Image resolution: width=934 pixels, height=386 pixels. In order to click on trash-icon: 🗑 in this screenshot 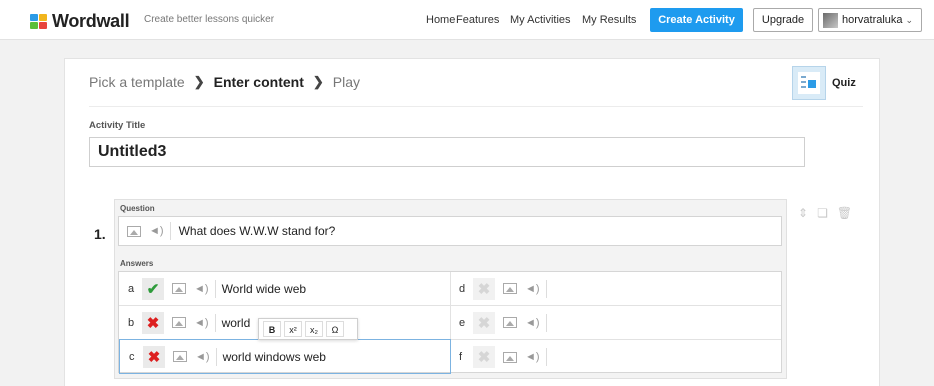, I will do `click(844, 213)`.